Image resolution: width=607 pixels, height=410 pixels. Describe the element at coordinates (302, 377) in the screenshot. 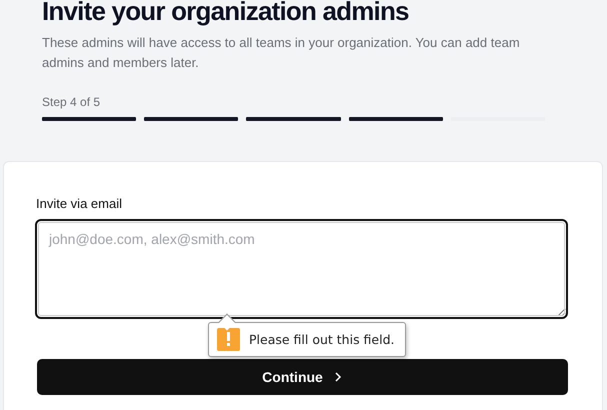

I see `continue-button: Continue` at that location.